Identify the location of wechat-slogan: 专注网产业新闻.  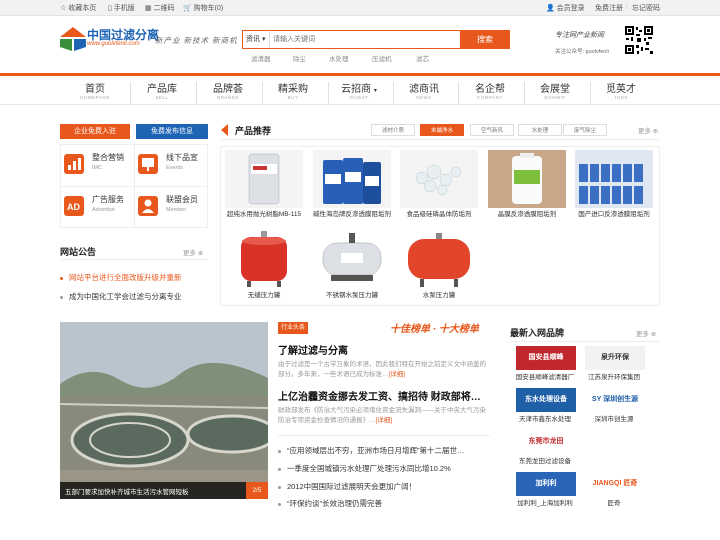
(579, 35).